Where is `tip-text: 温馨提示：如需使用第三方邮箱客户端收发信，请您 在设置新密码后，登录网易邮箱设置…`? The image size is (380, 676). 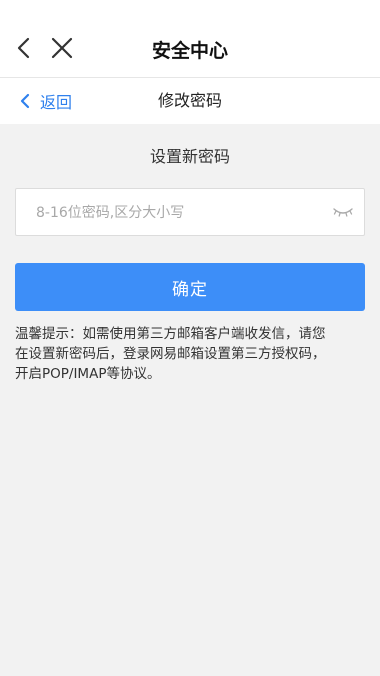
tip-text: 温馨提示：如需使用第三方邮箱客户端收发信，请您 在设置新密码后，登录网易邮箱设置… is located at coordinates (170, 354).